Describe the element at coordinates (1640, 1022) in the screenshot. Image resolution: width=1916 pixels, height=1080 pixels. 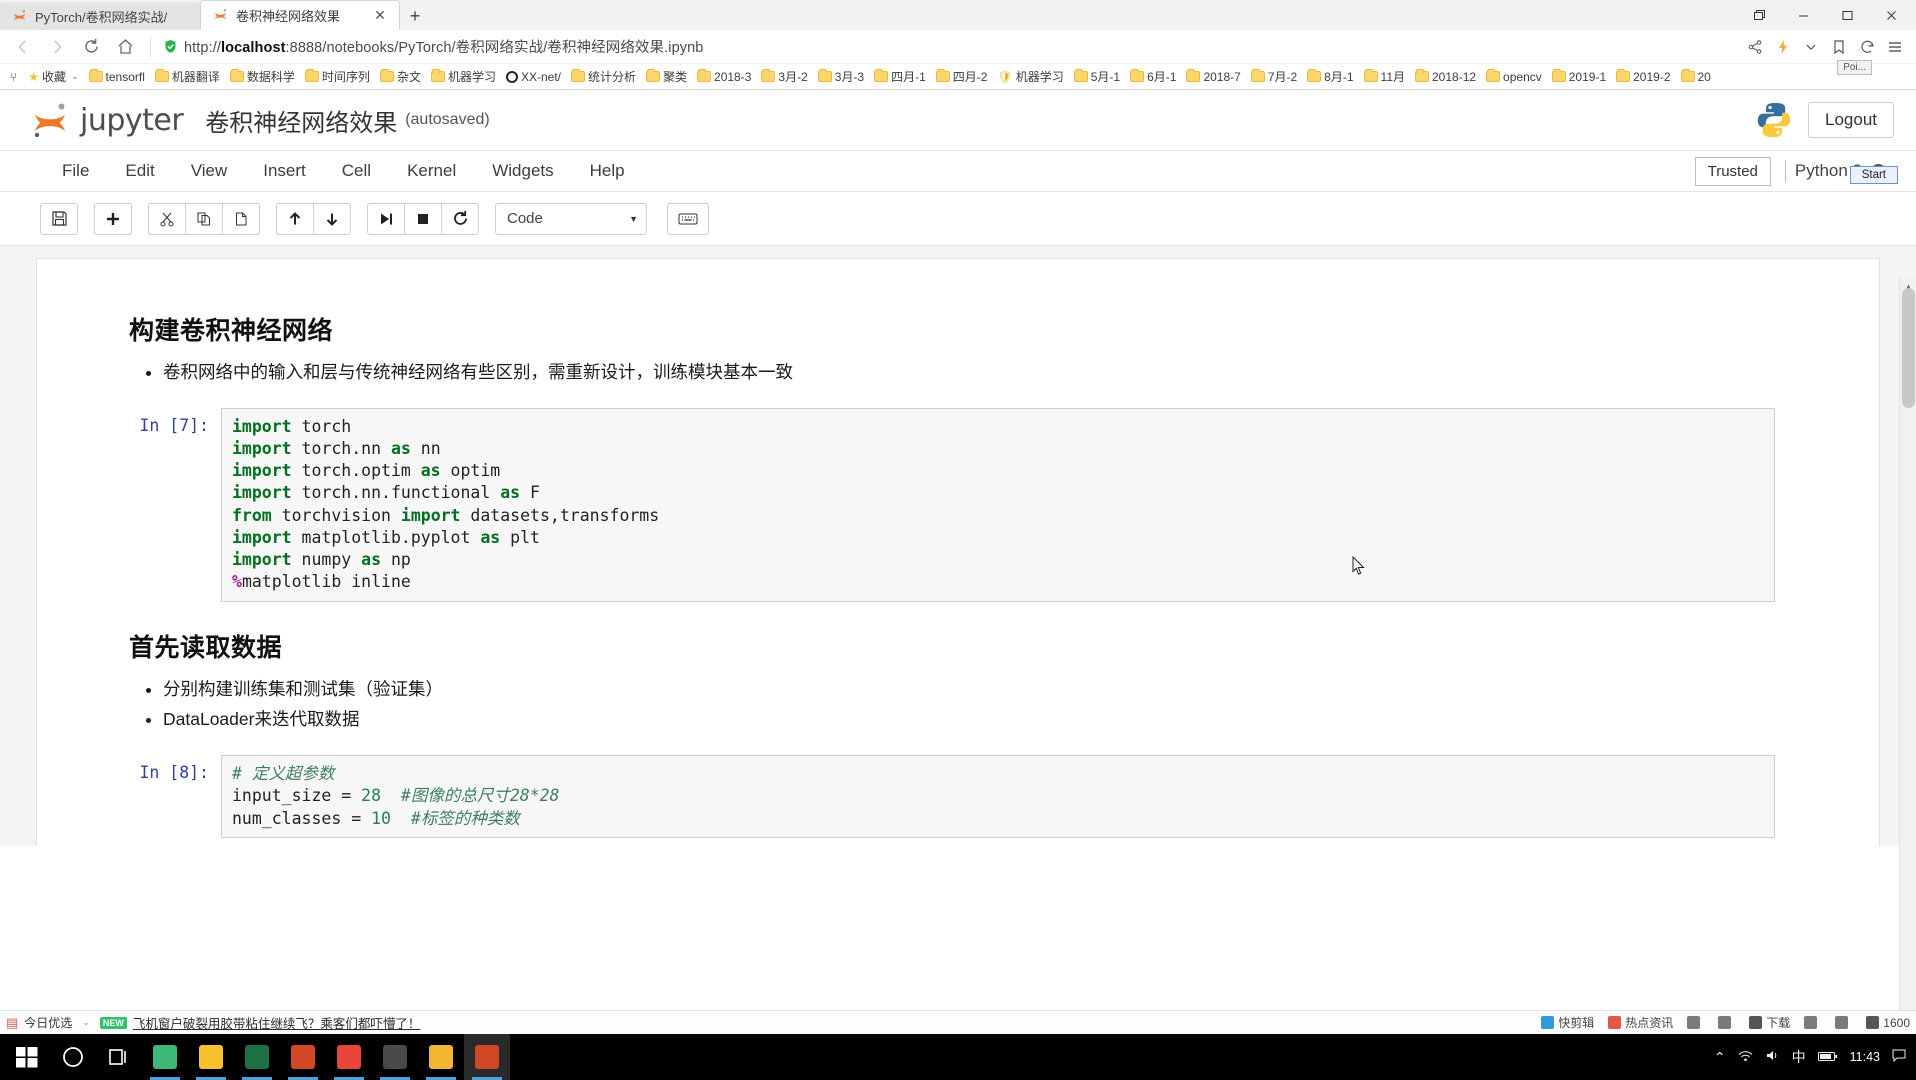
I see `news-icon: 热点资讯` at that location.